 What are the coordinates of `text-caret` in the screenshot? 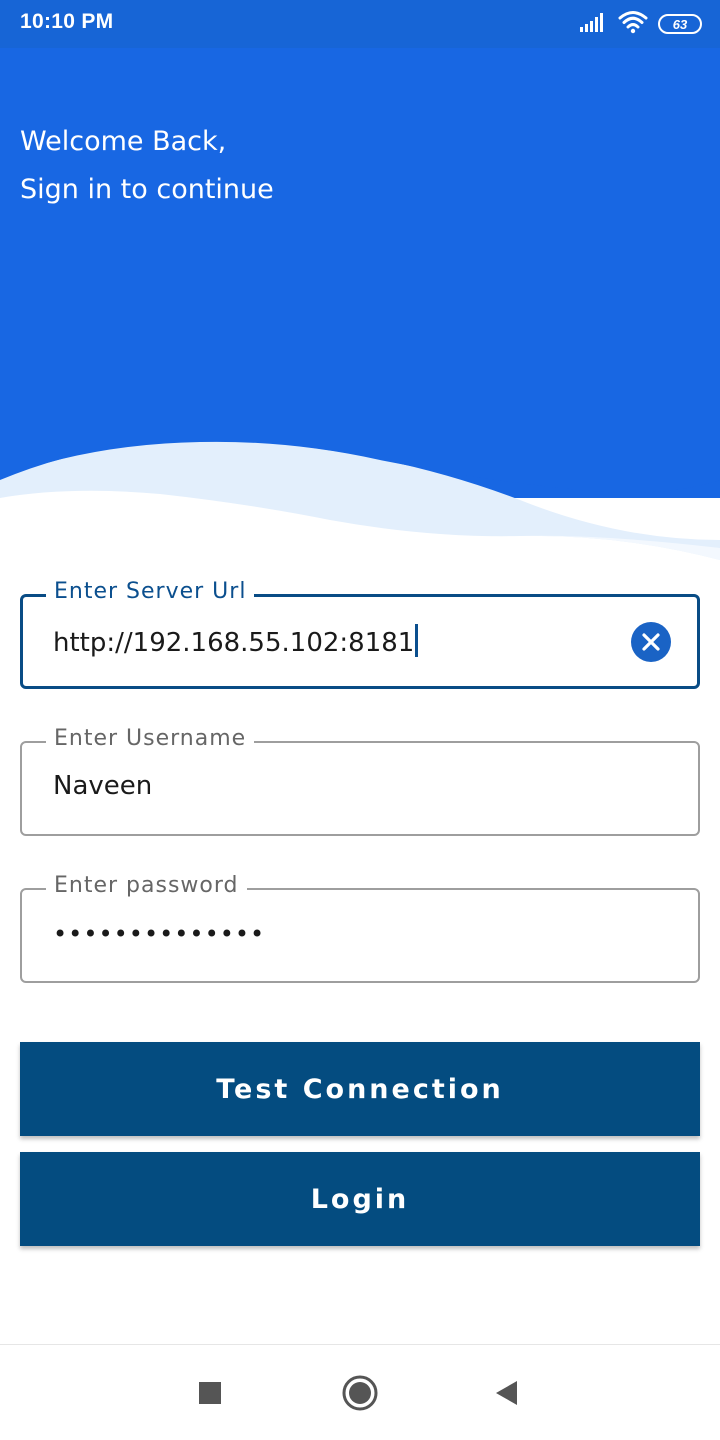 It's located at (417, 640).